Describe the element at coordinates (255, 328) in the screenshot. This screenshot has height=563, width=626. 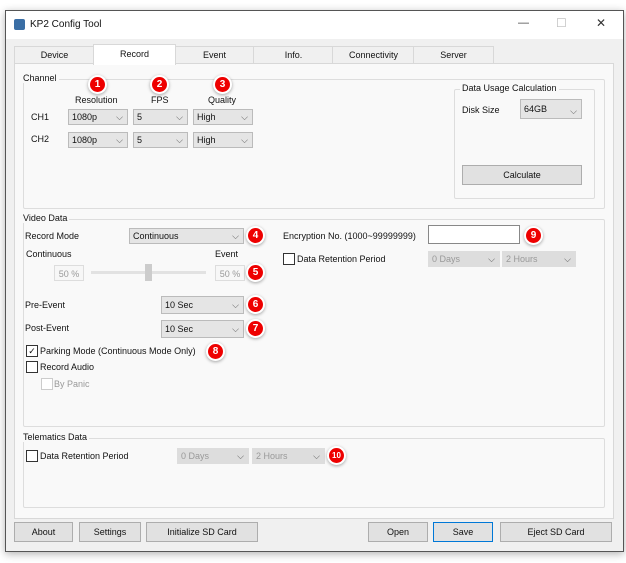
I see `badge-7: 7` at that location.